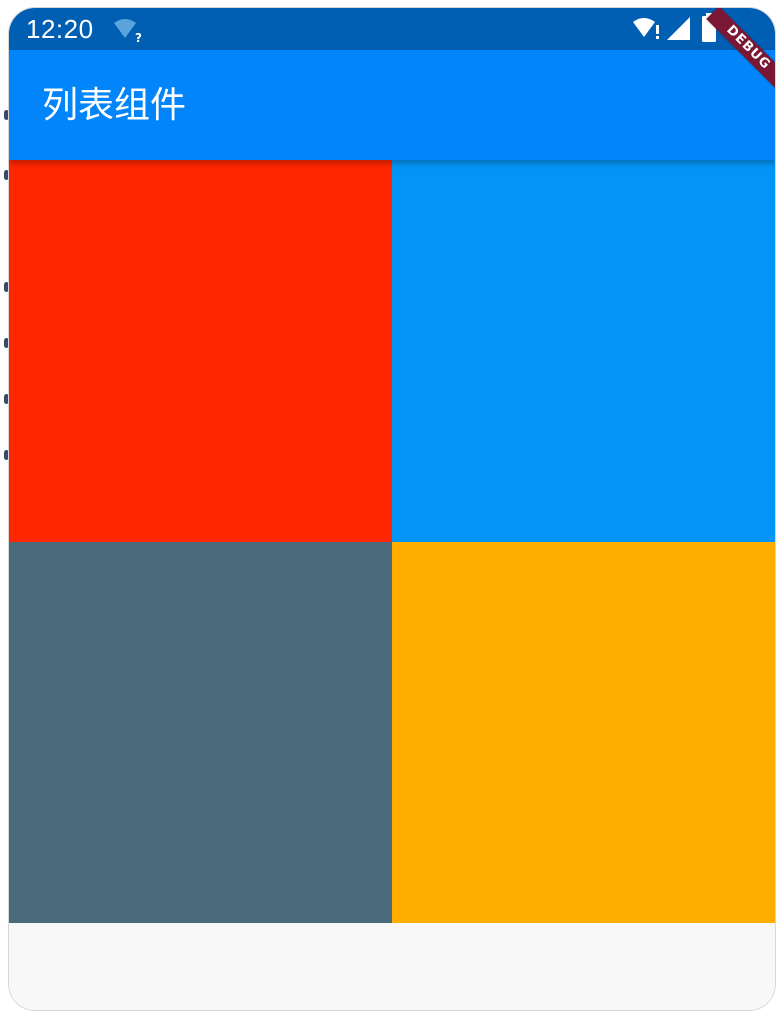  What do you see at coordinates (678, 28) in the screenshot?
I see `cell-signal-icon` at bounding box center [678, 28].